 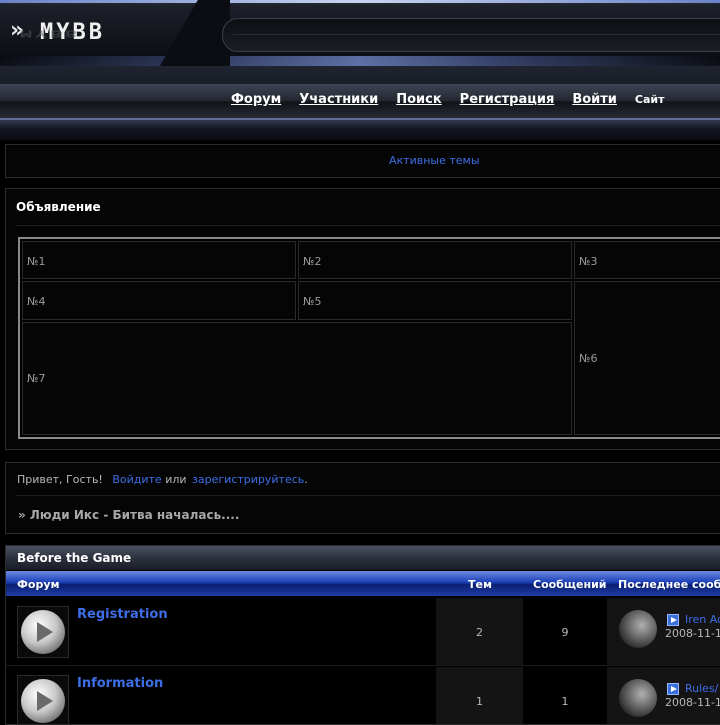 I want to click on header-search-bar, so click(x=471, y=35).